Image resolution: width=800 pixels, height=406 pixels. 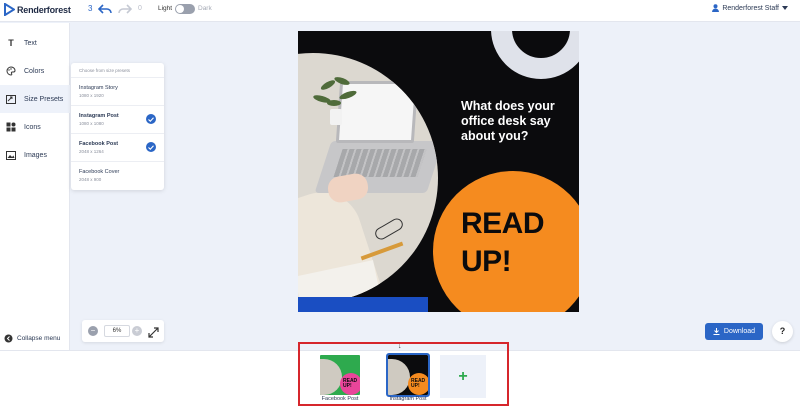 What do you see at coordinates (340, 399) in the screenshot?
I see `thumbnail-label: Facebook Post` at bounding box center [340, 399].